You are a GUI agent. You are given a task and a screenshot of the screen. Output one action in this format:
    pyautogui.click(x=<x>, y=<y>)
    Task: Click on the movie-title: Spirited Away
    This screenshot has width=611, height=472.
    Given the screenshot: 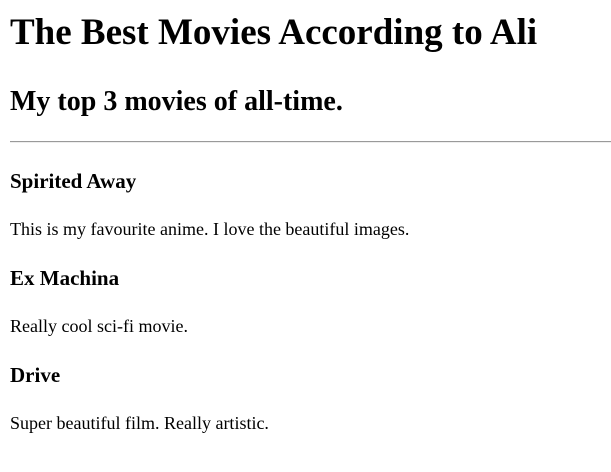 What is the action you would take?
    pyautogui.click(x=73, y=181)
    